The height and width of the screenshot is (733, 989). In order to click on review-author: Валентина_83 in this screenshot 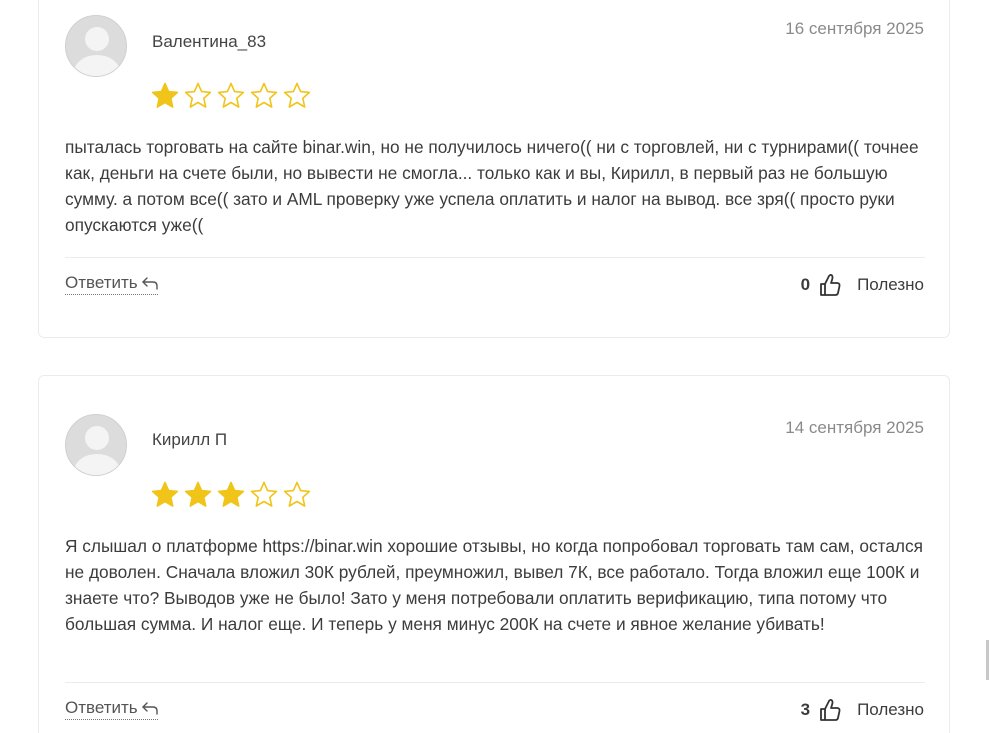, I will do `click(209, 41)`.